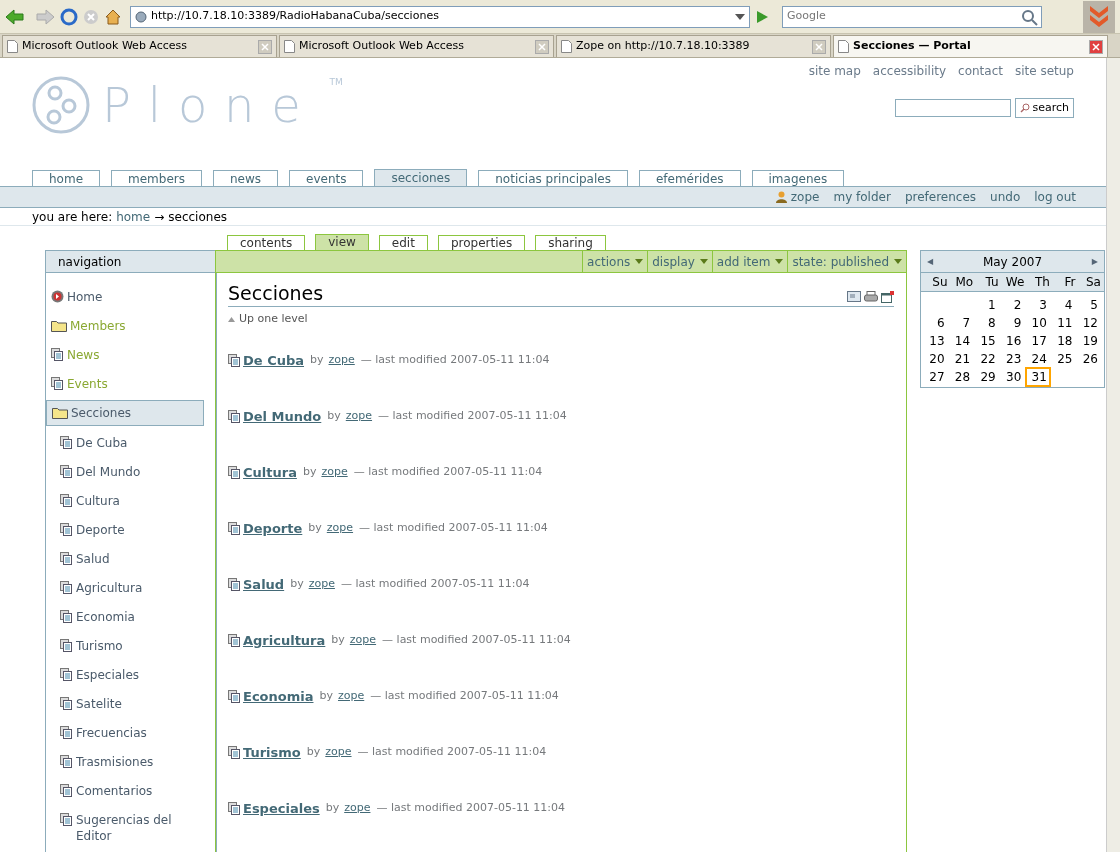  Describe the element at coordinates (1012, 305) in the screenshot. I see `calendar-day: 2` at that location.